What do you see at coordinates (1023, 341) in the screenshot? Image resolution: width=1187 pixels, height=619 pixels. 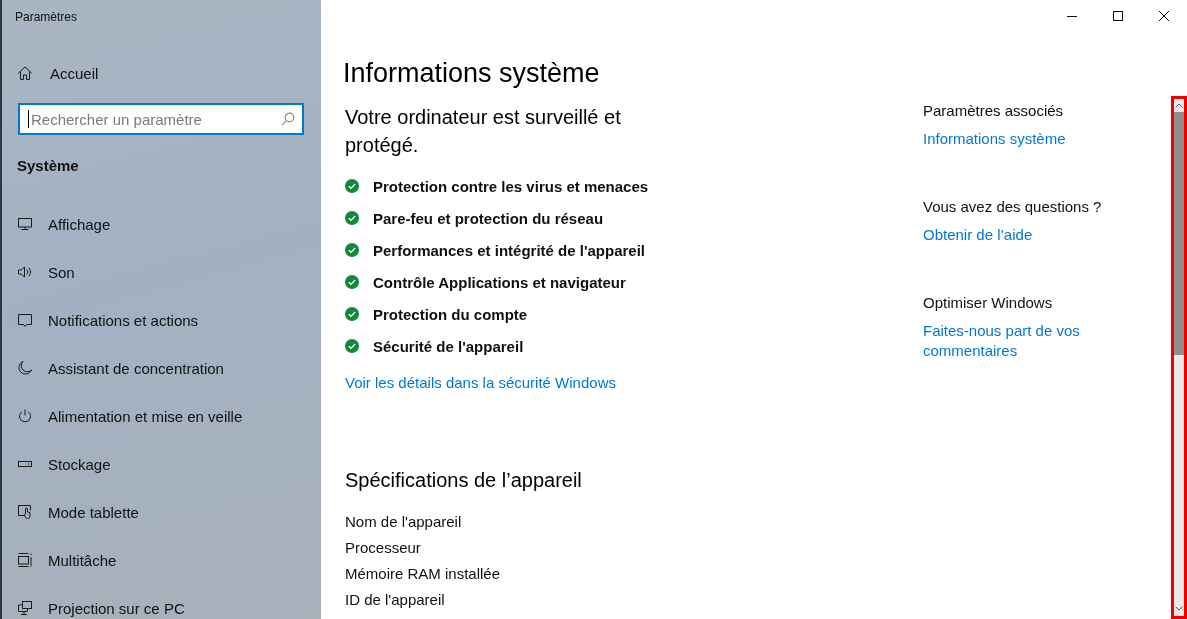 I see `related-link: Faites-nous part de vos commentaires` at bounding box center [1023, 341].